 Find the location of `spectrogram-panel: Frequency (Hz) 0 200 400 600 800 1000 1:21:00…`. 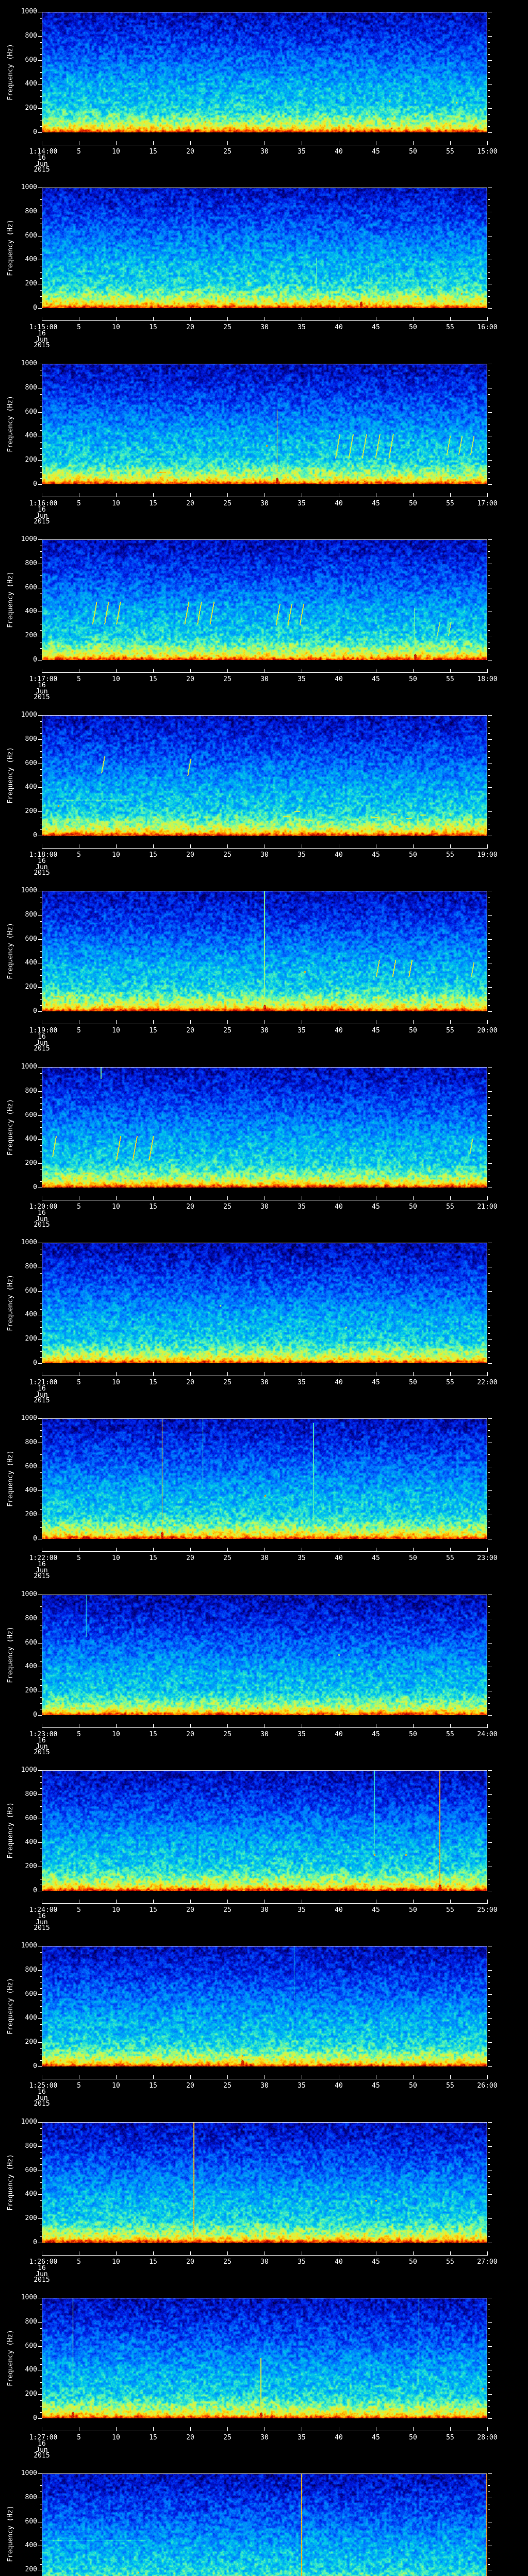

spectrogram-panel: Frequency (Hz) 0 200 400 600 800 1000 1:21:00… is located at coordinates (264, 1319).